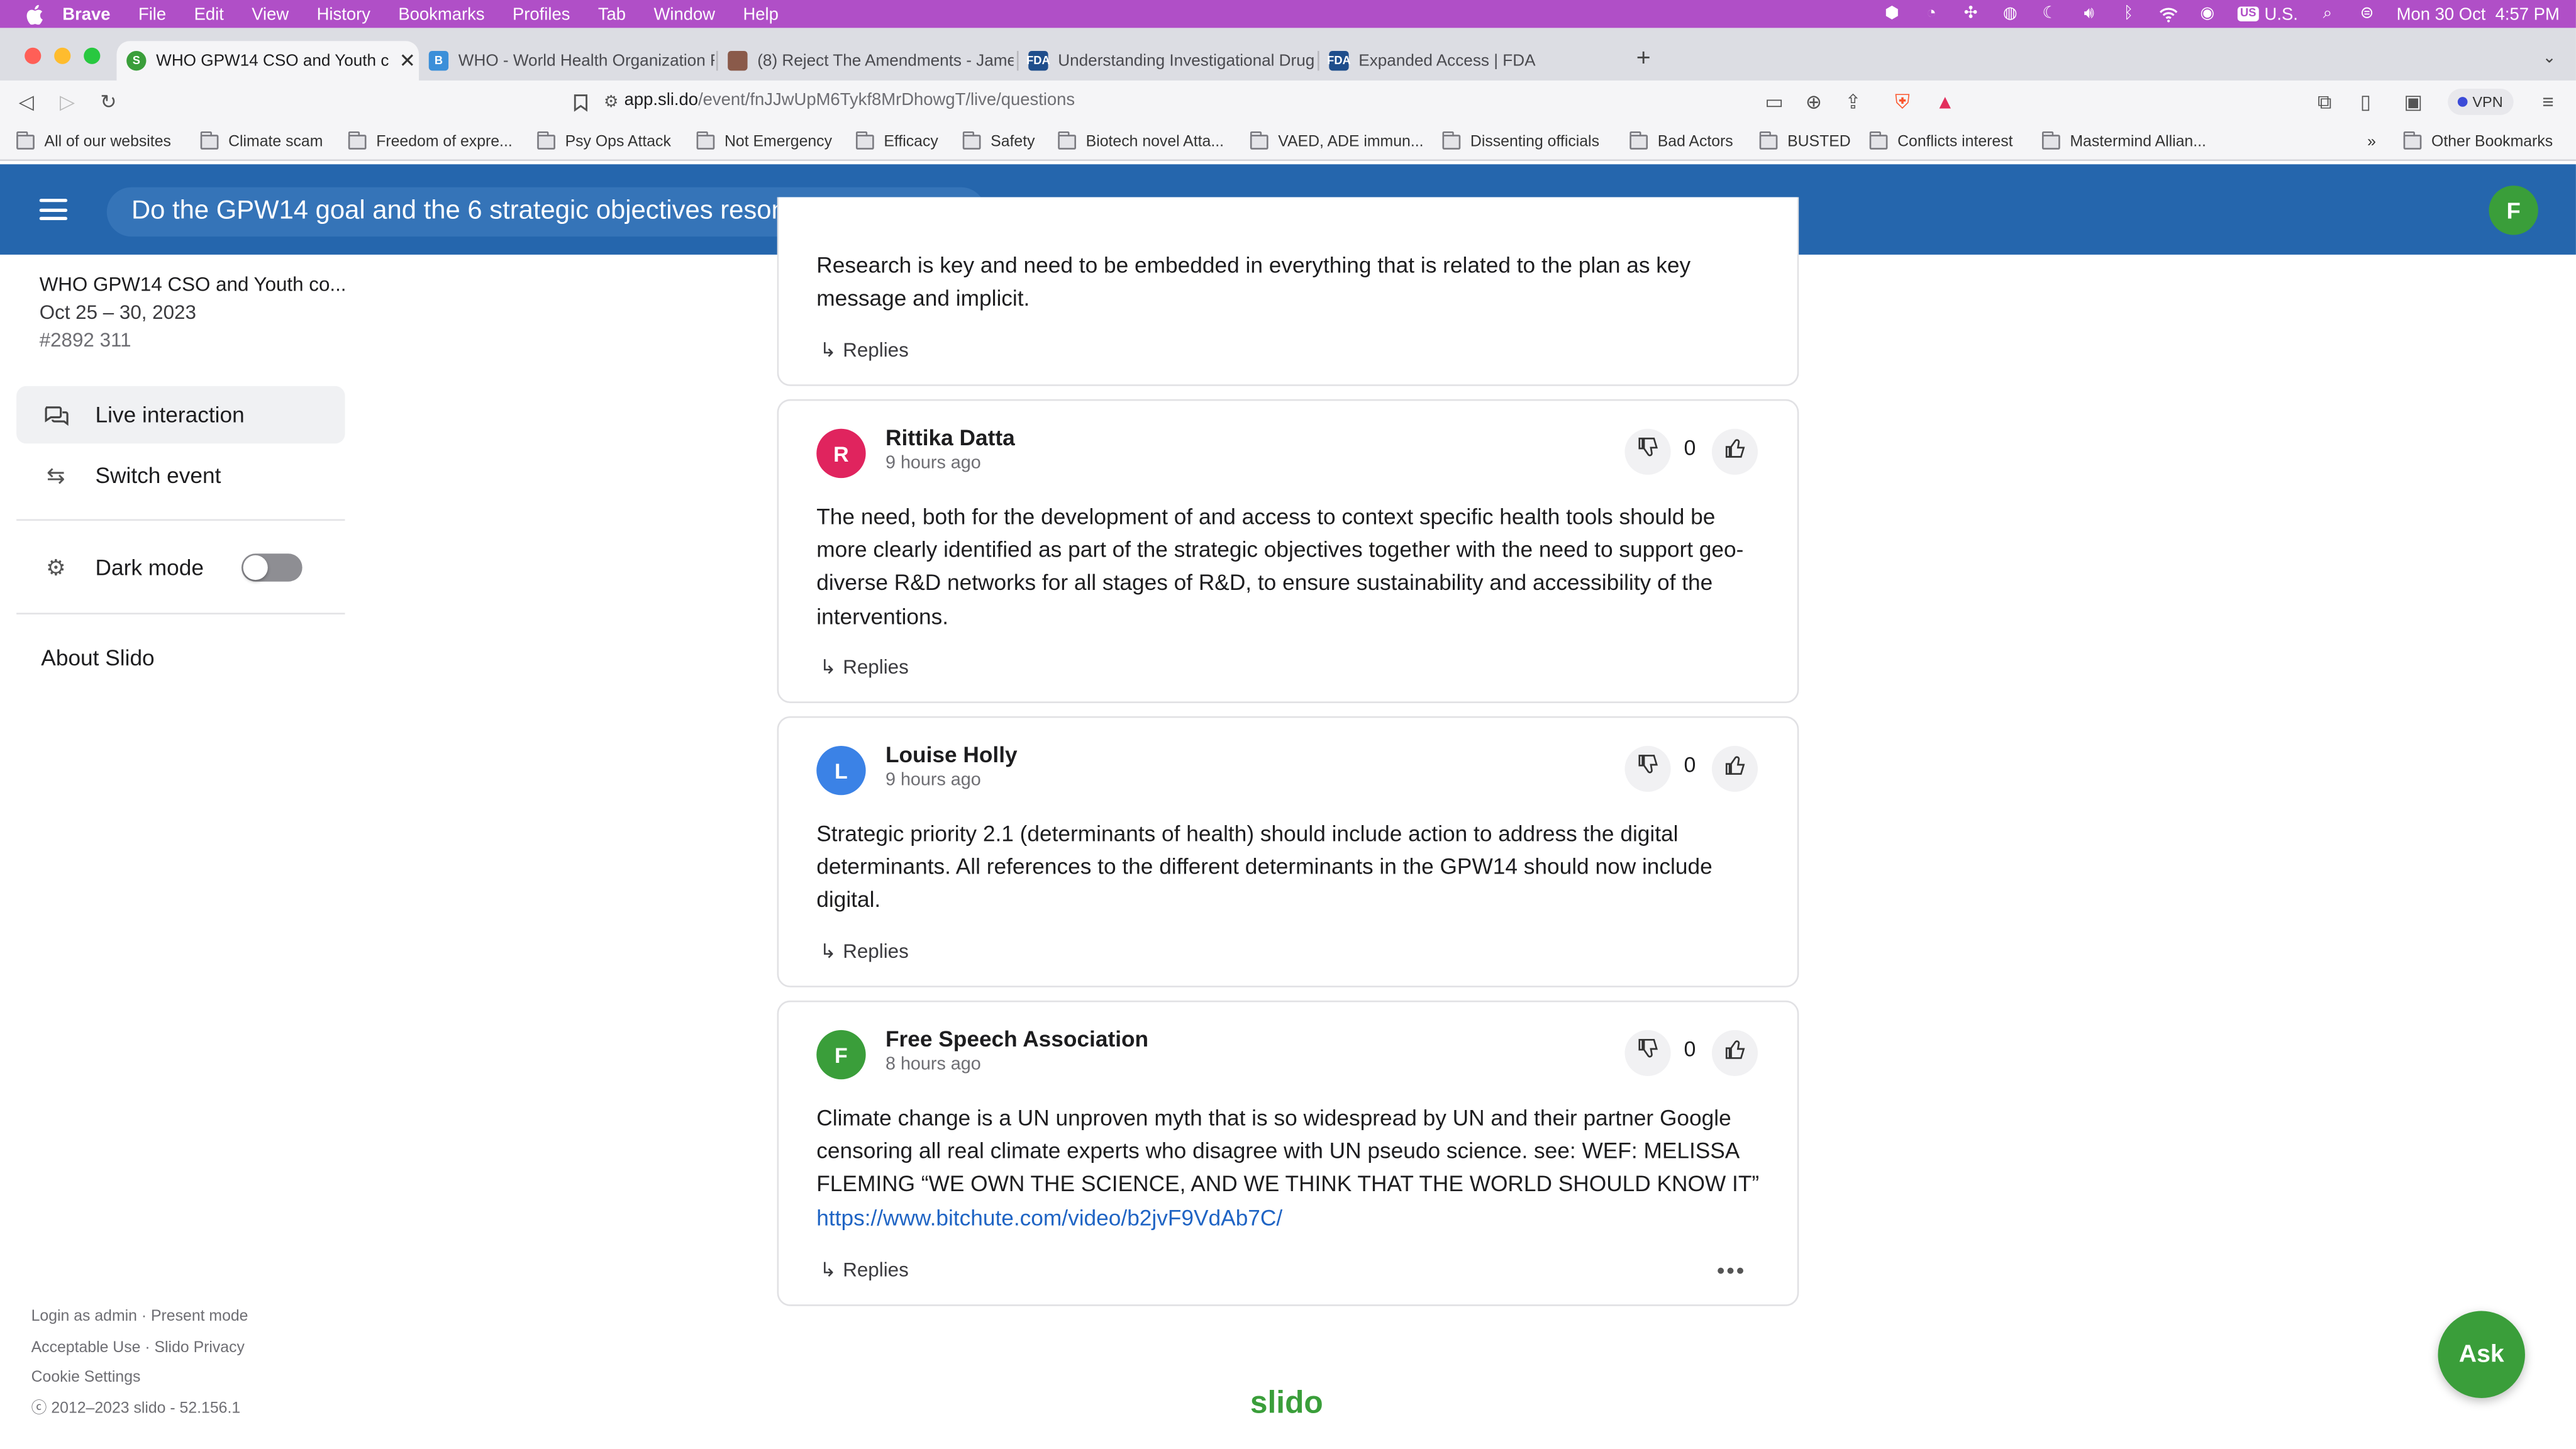 The width and height of the screenshot is (2576, 1449). I want to click on close-window-button, so click(33, 55).